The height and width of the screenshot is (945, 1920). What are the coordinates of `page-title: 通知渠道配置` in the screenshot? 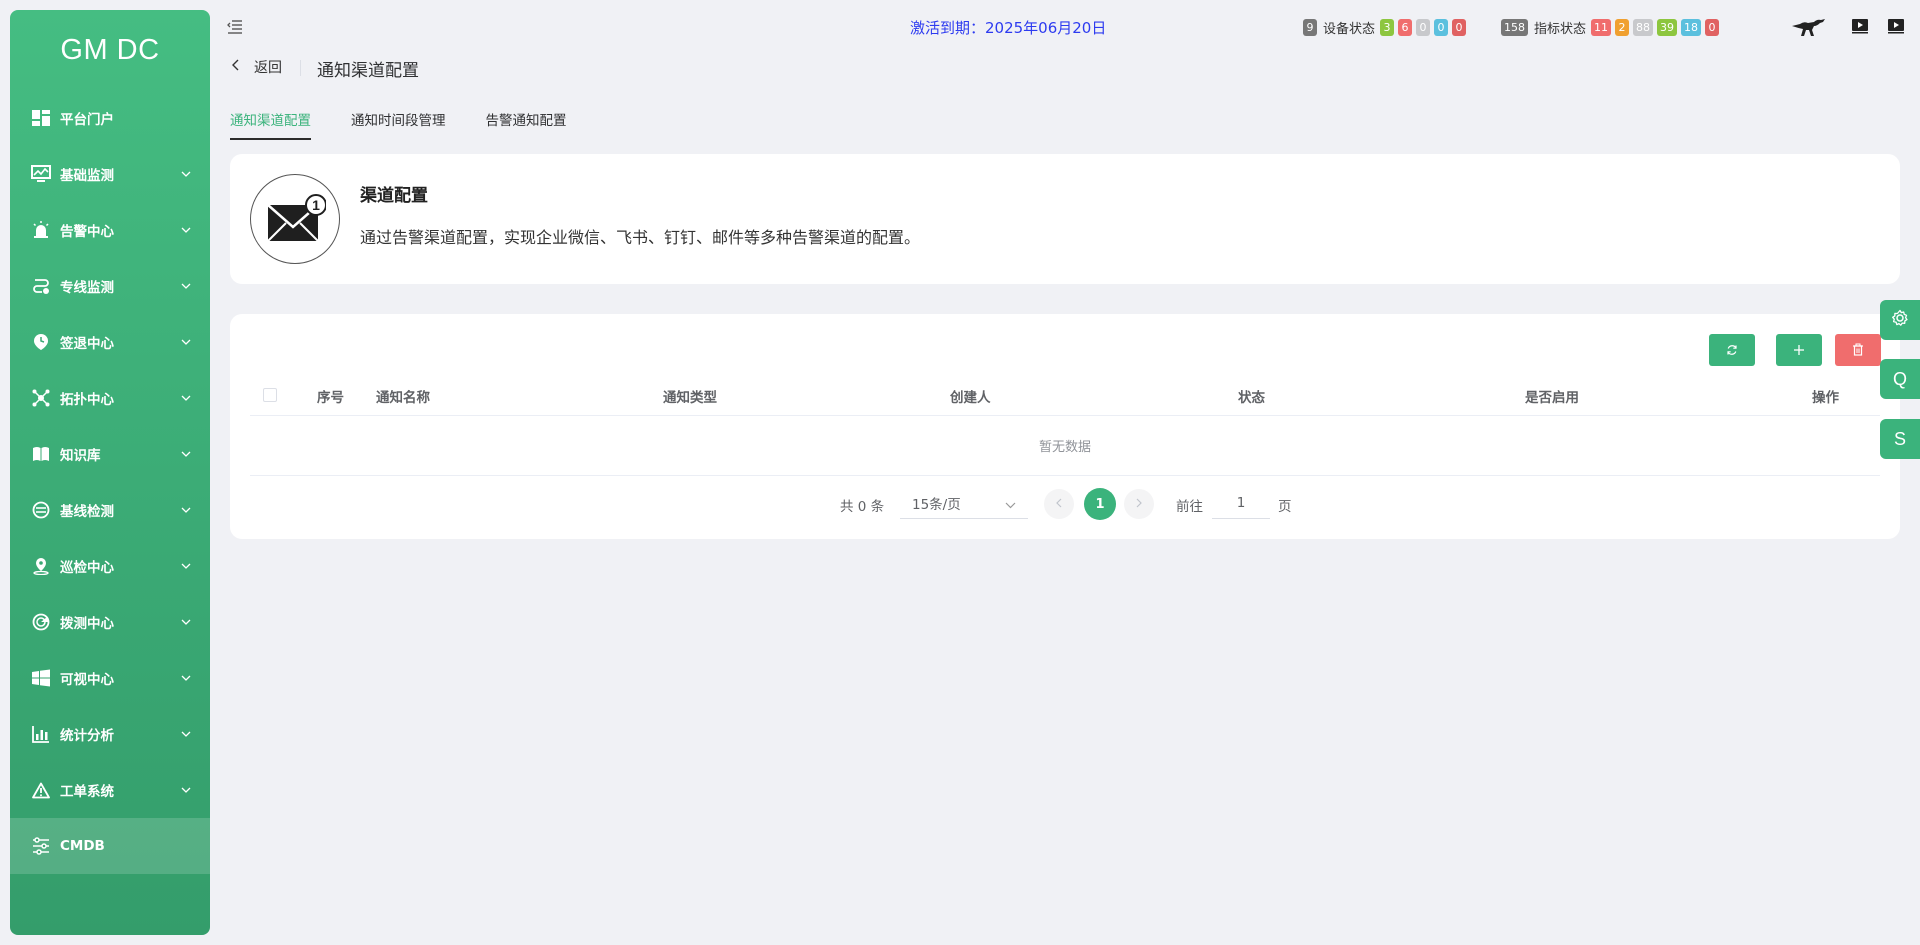 It's located at (368, 71).